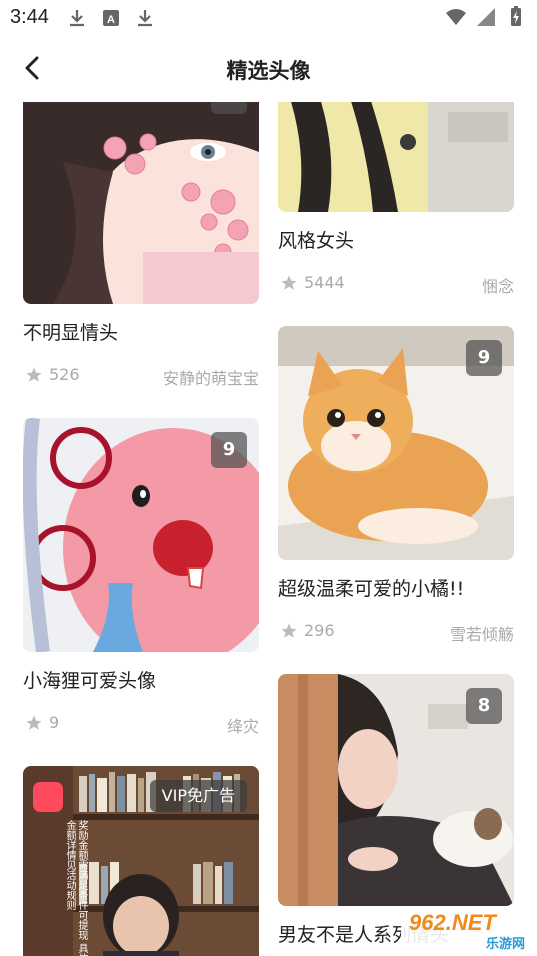 This screenshot has width=537, height=956. Describe the element at coordinates (198, 796) in the screenshot. I see `vip-remove-ads-button: VIP免广告` at that location.